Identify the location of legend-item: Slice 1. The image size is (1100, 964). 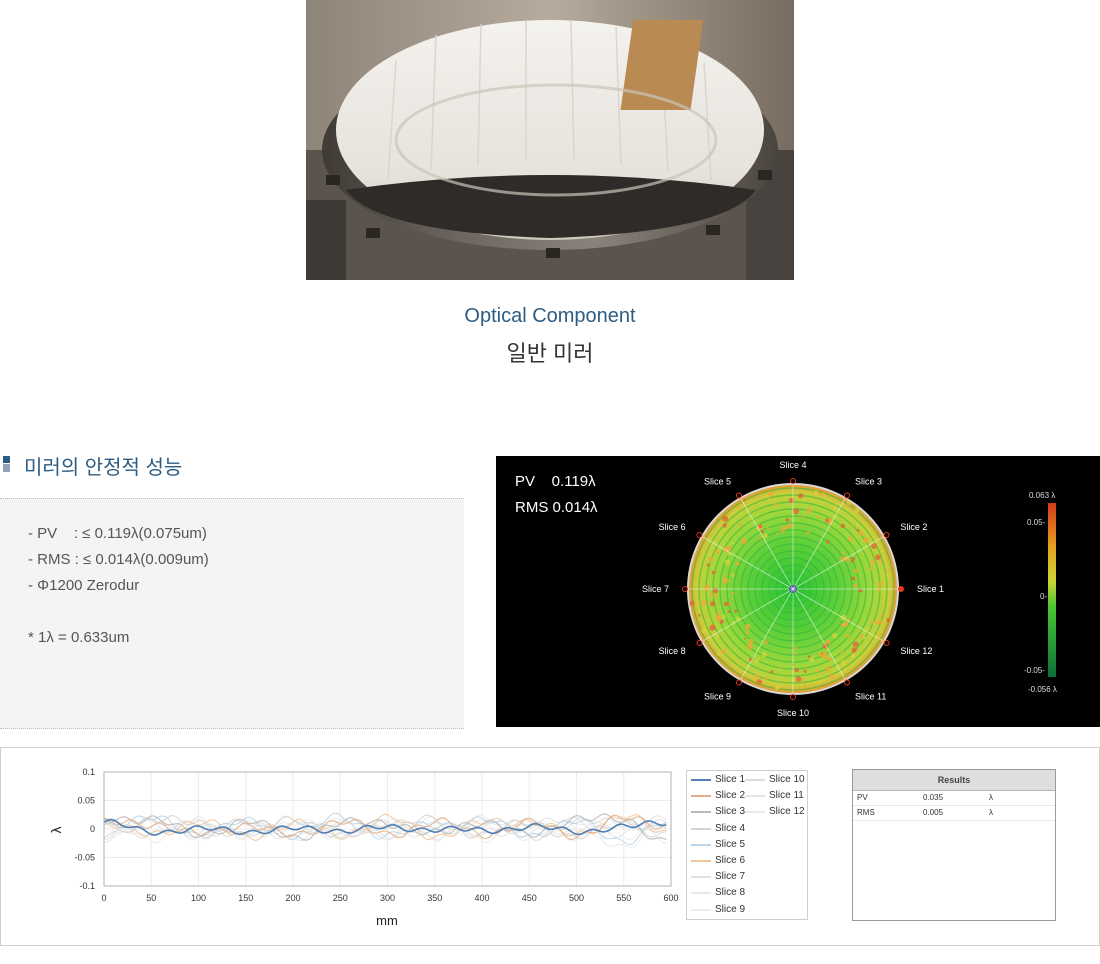
(721, 781).